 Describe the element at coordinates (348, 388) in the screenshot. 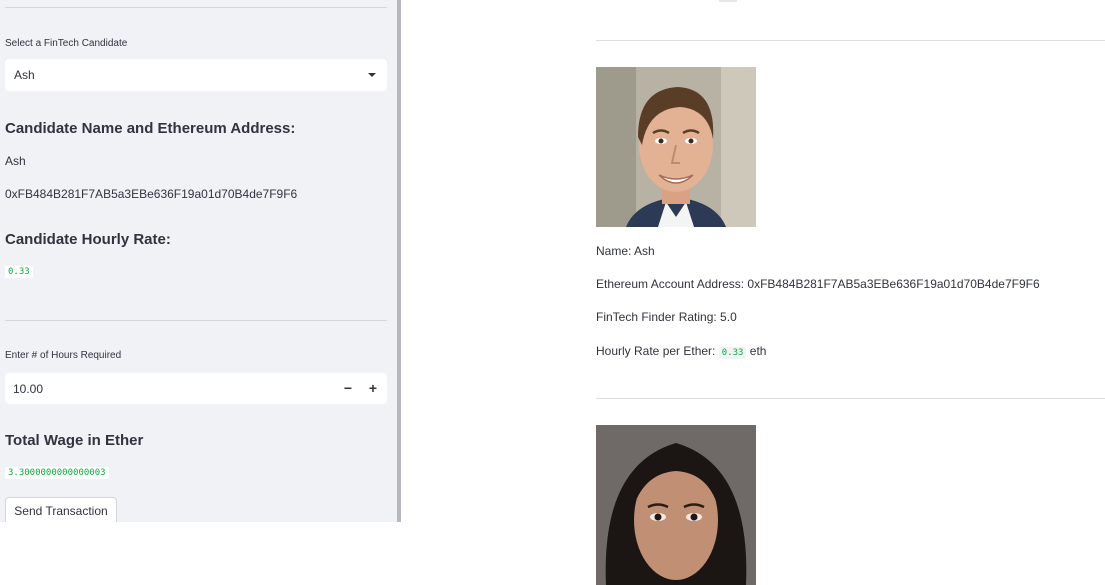

I see `minus-icon: −` at that location.